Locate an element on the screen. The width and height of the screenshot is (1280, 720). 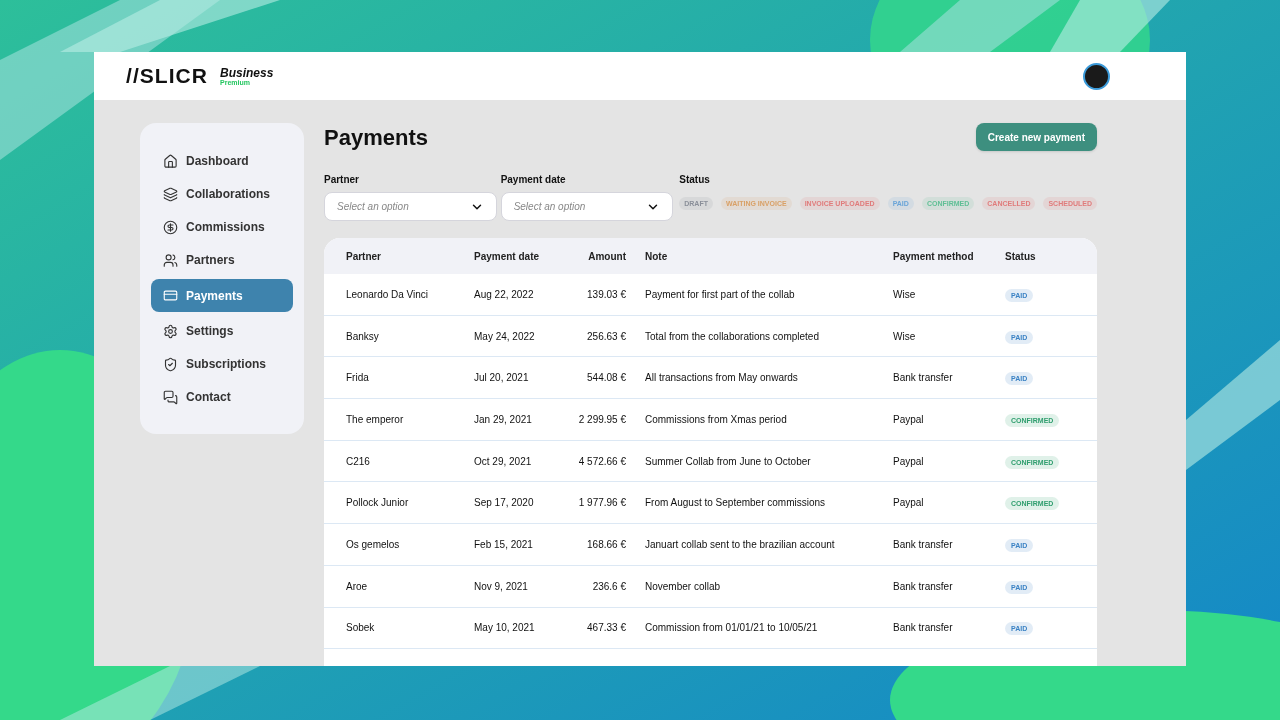
table-cell-text: Pollock Junior is located at coordinates (377, 503).